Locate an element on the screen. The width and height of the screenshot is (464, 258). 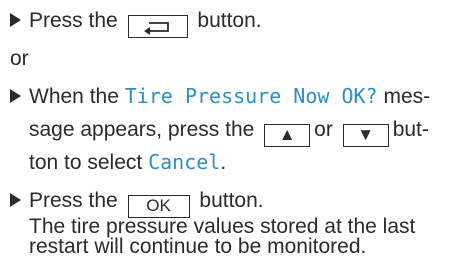
step-message-line2: sage appears, press the ▲ or ▼ but- is located at coordinates (219, 130).